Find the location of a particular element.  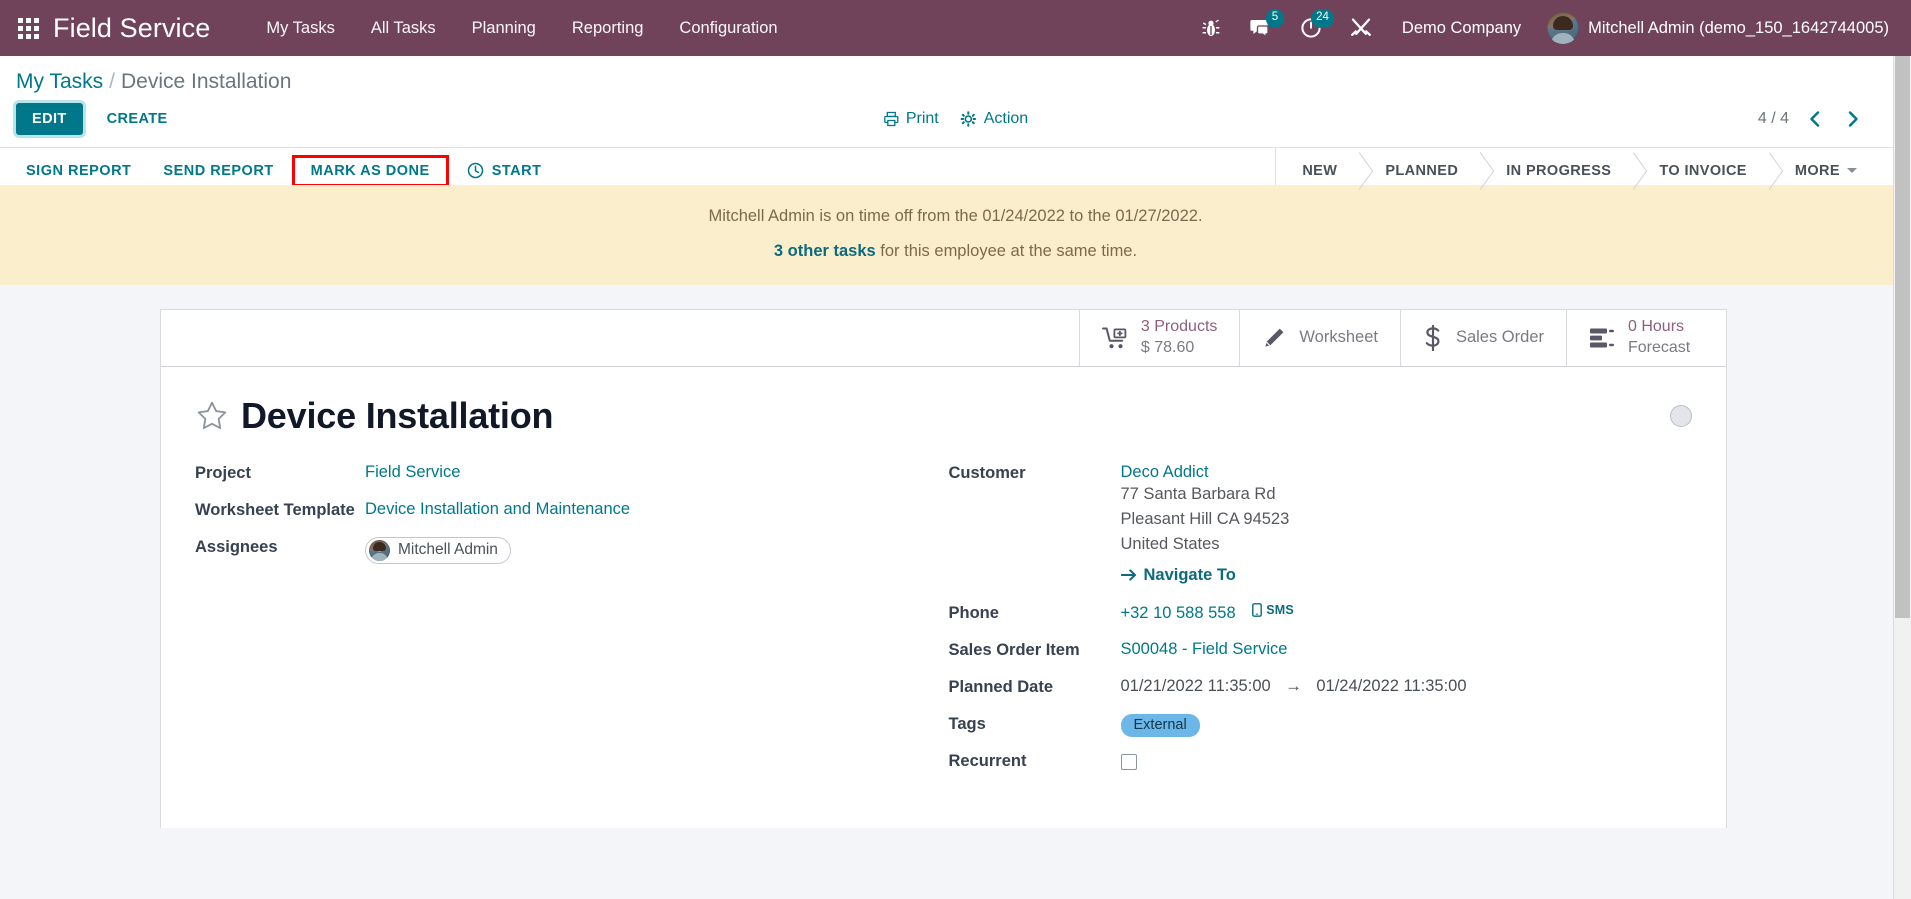

field-recurrent-value is located at coordinates (1406, 763).